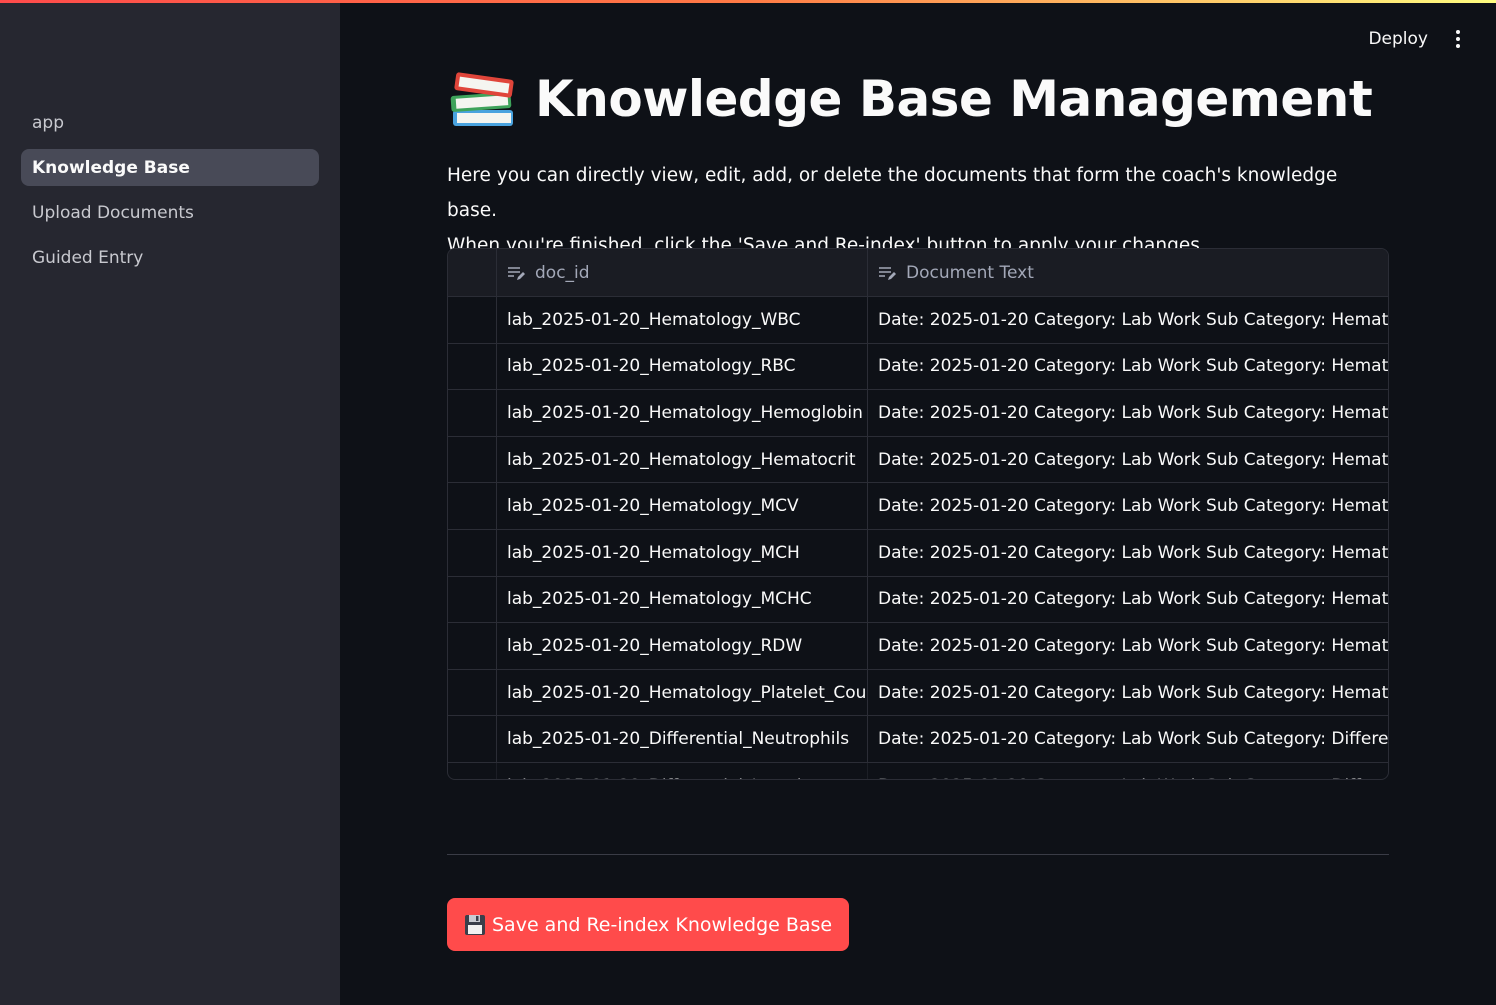 The height and width of the screenshot is (1005, 1496). I want to click on page-title-text: Knowledge Base Management, so click(954, 99).